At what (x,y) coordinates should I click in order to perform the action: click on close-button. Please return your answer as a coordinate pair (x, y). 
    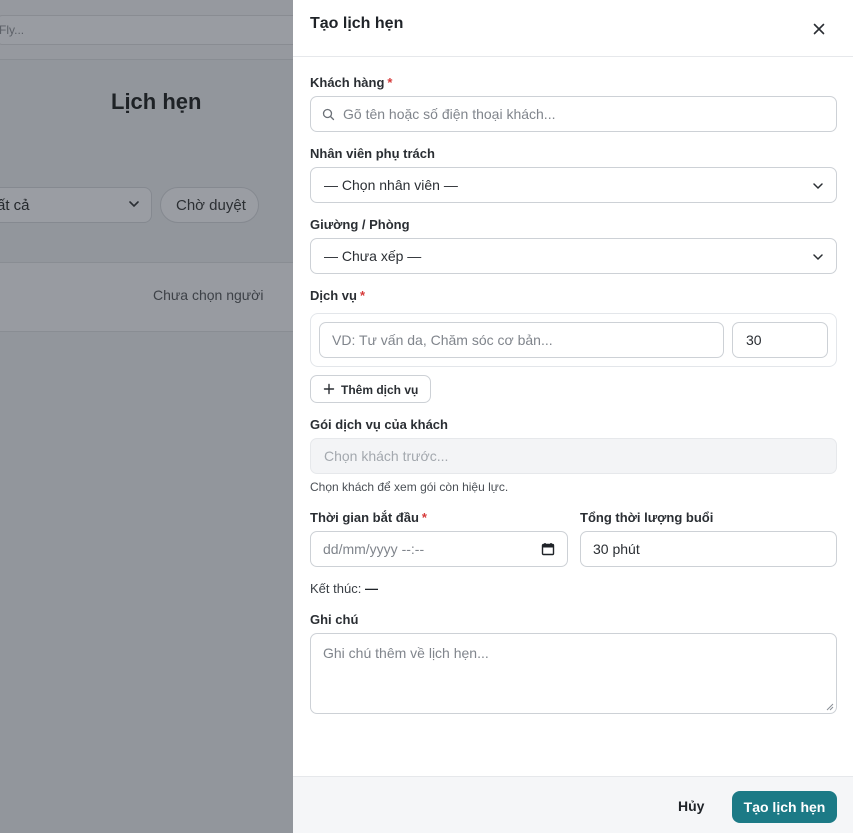
    Looking at the image, I should click on (819, 29).